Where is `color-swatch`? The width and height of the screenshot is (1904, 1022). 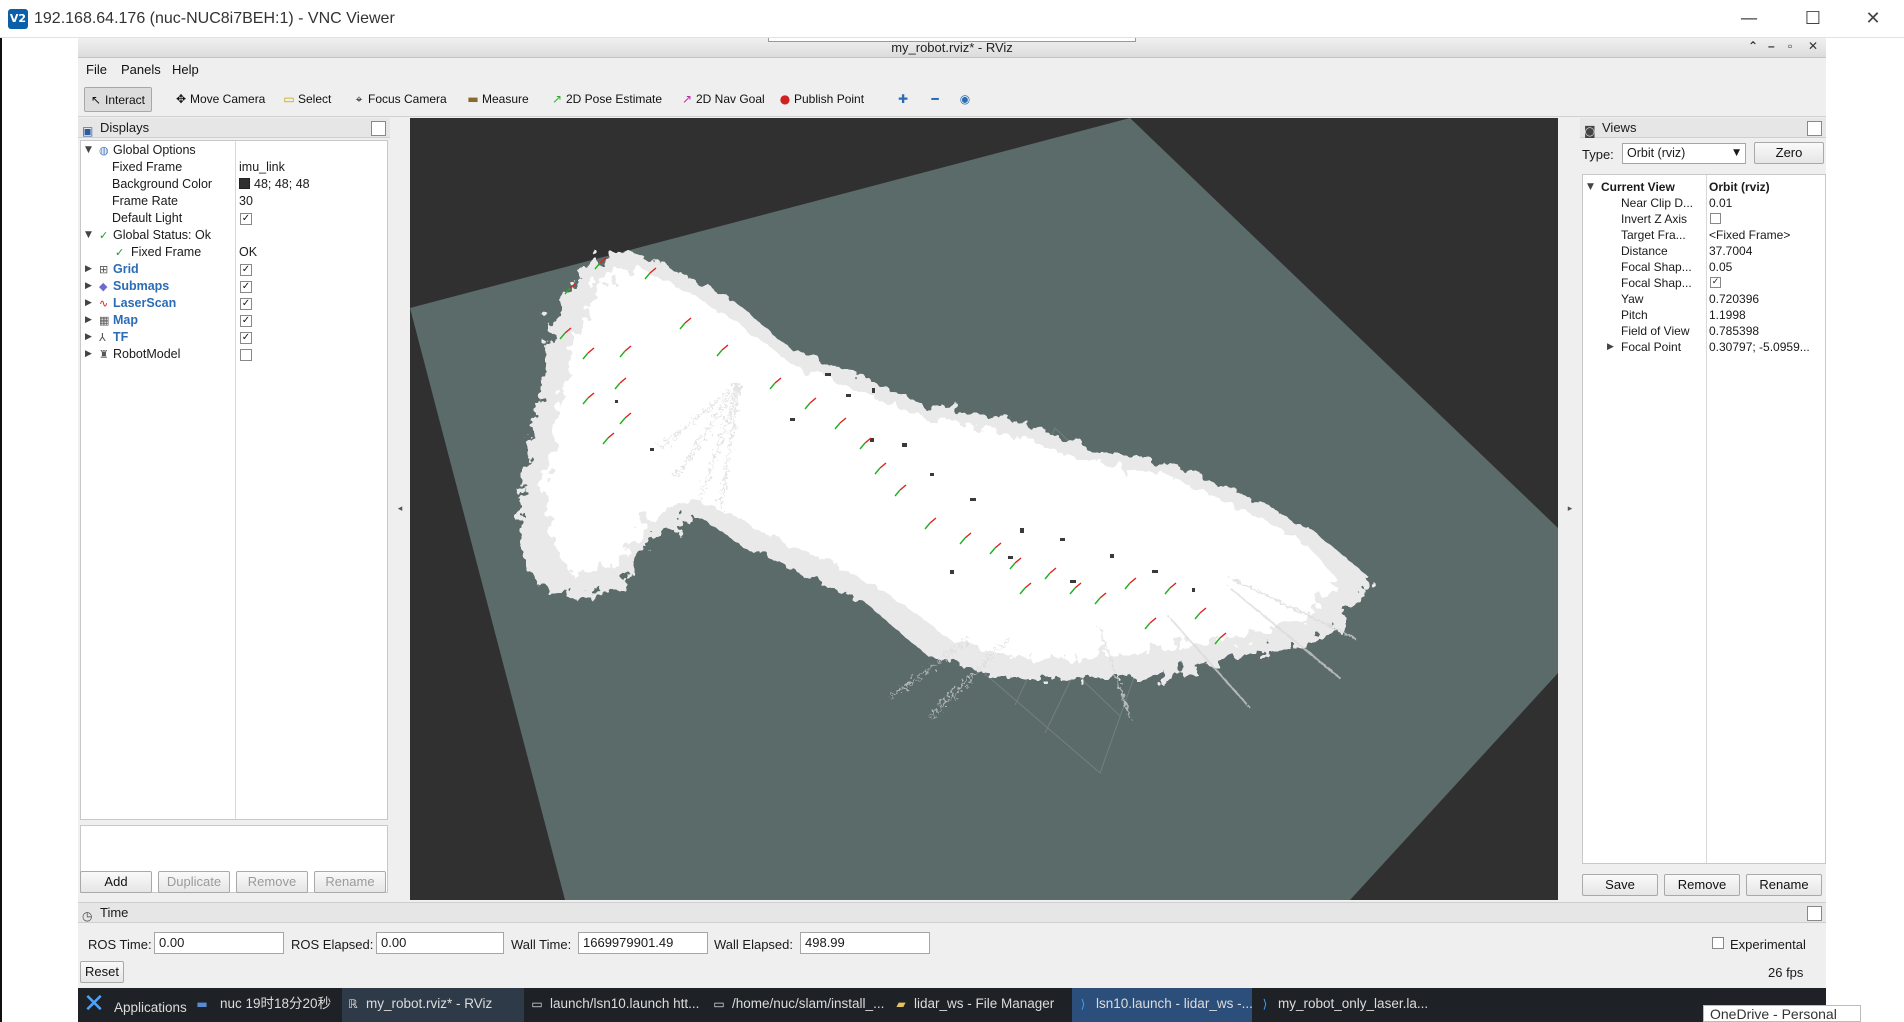 color-swatch is located at coordinates (244, 183).